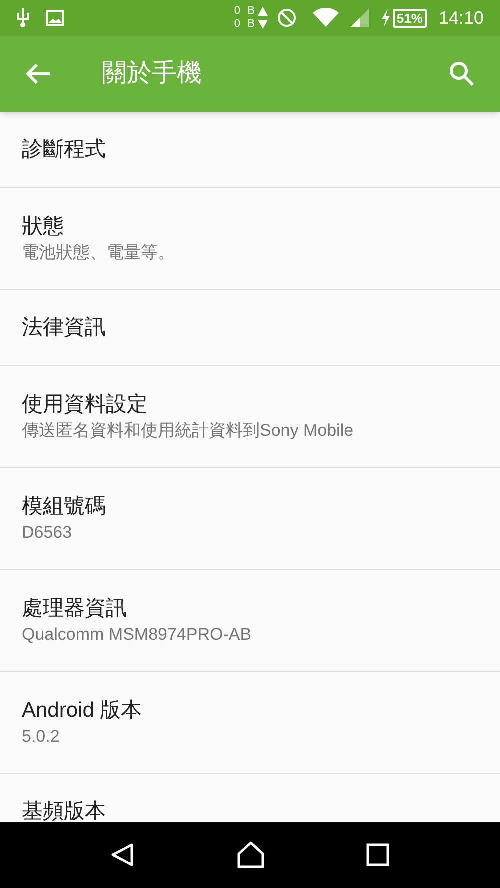 This screenshot has width=500, height=888. Describe the element at coordinates (250, 723) in the screenshot. I see `settings-item: Android 版本 5.0.2` at that location.